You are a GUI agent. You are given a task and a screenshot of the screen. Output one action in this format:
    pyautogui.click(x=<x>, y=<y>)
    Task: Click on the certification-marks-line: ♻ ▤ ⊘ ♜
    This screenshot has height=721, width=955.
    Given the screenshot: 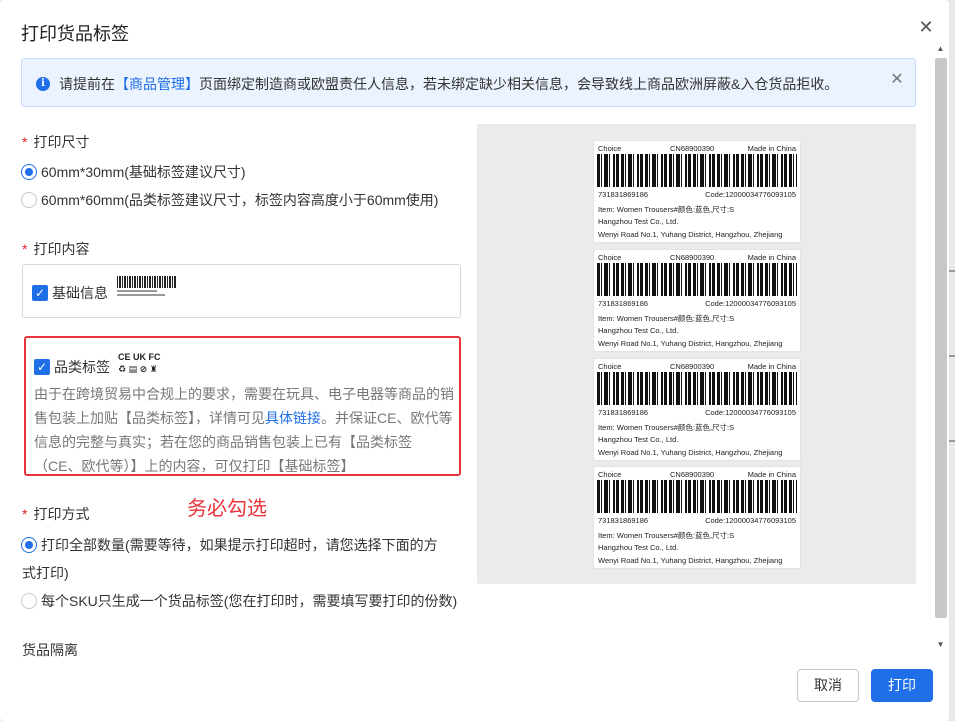 What is the action you would take?
    pyautogui.click(x=138, y=369)
    